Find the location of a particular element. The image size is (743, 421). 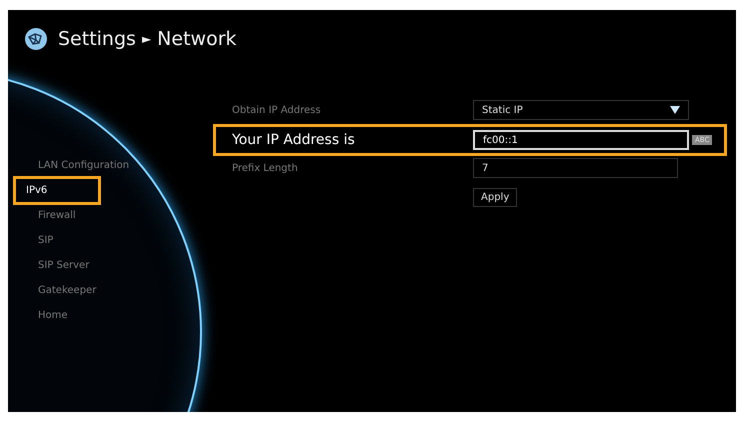

globe-icon is located at coordinates (36, 39).